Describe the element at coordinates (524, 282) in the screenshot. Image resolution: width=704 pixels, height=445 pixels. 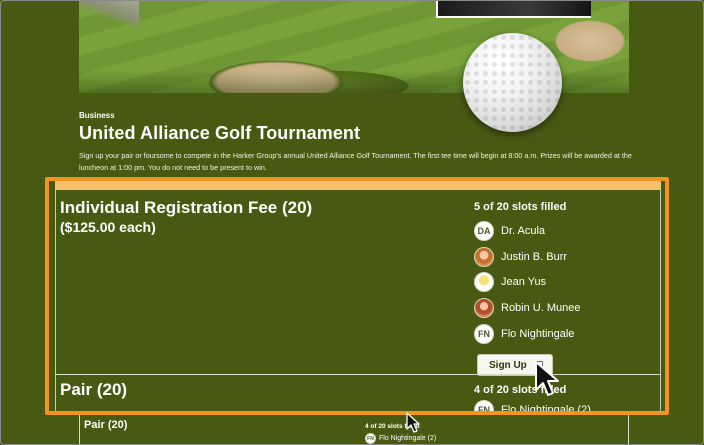
I see `signup-name: Jean Yus` at that location.